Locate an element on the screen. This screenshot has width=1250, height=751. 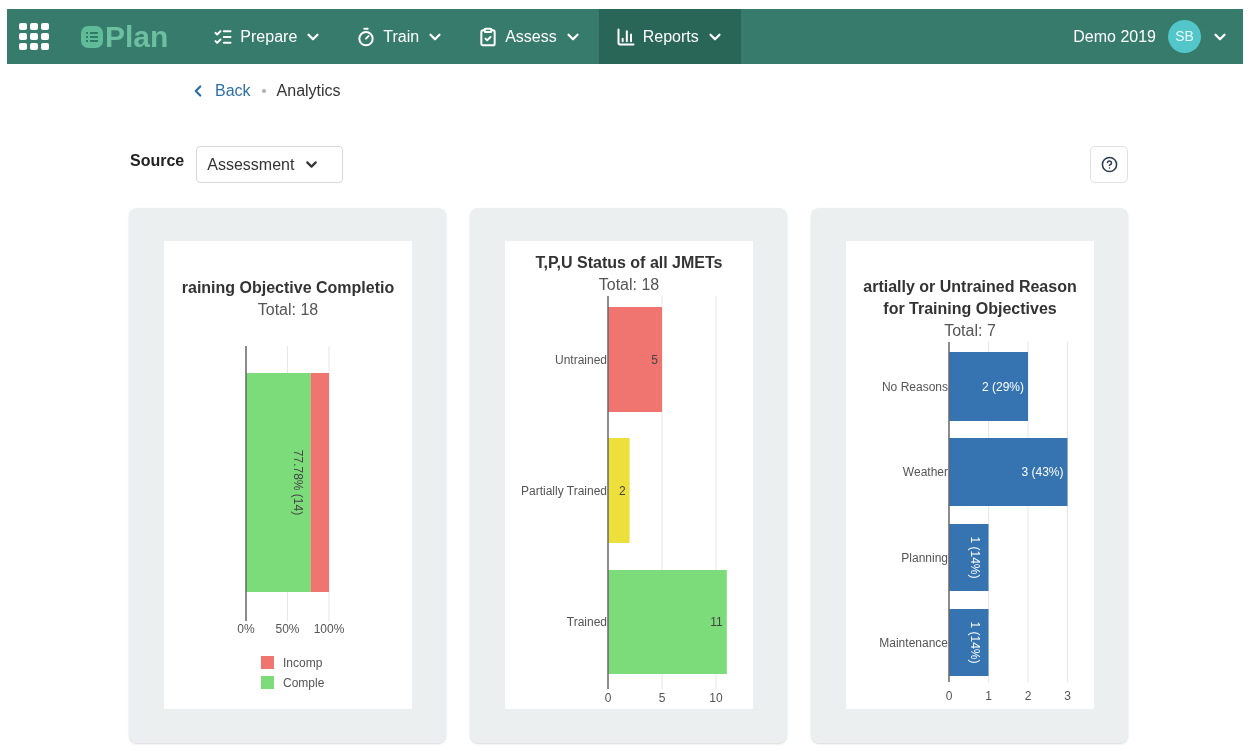
list-logo-icon is located at coordinates (92, 36).